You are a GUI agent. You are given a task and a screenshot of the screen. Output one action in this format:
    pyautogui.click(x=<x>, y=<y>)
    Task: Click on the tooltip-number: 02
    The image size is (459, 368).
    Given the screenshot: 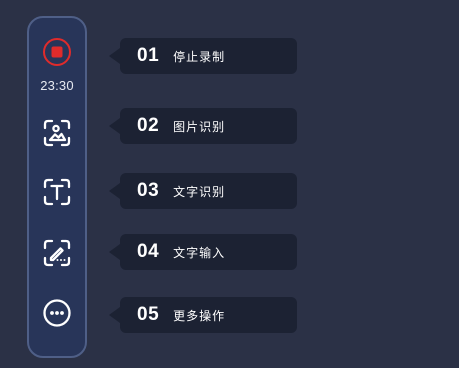 What is the action you would take?
    pyautogui.click(x=148, y=125)
    